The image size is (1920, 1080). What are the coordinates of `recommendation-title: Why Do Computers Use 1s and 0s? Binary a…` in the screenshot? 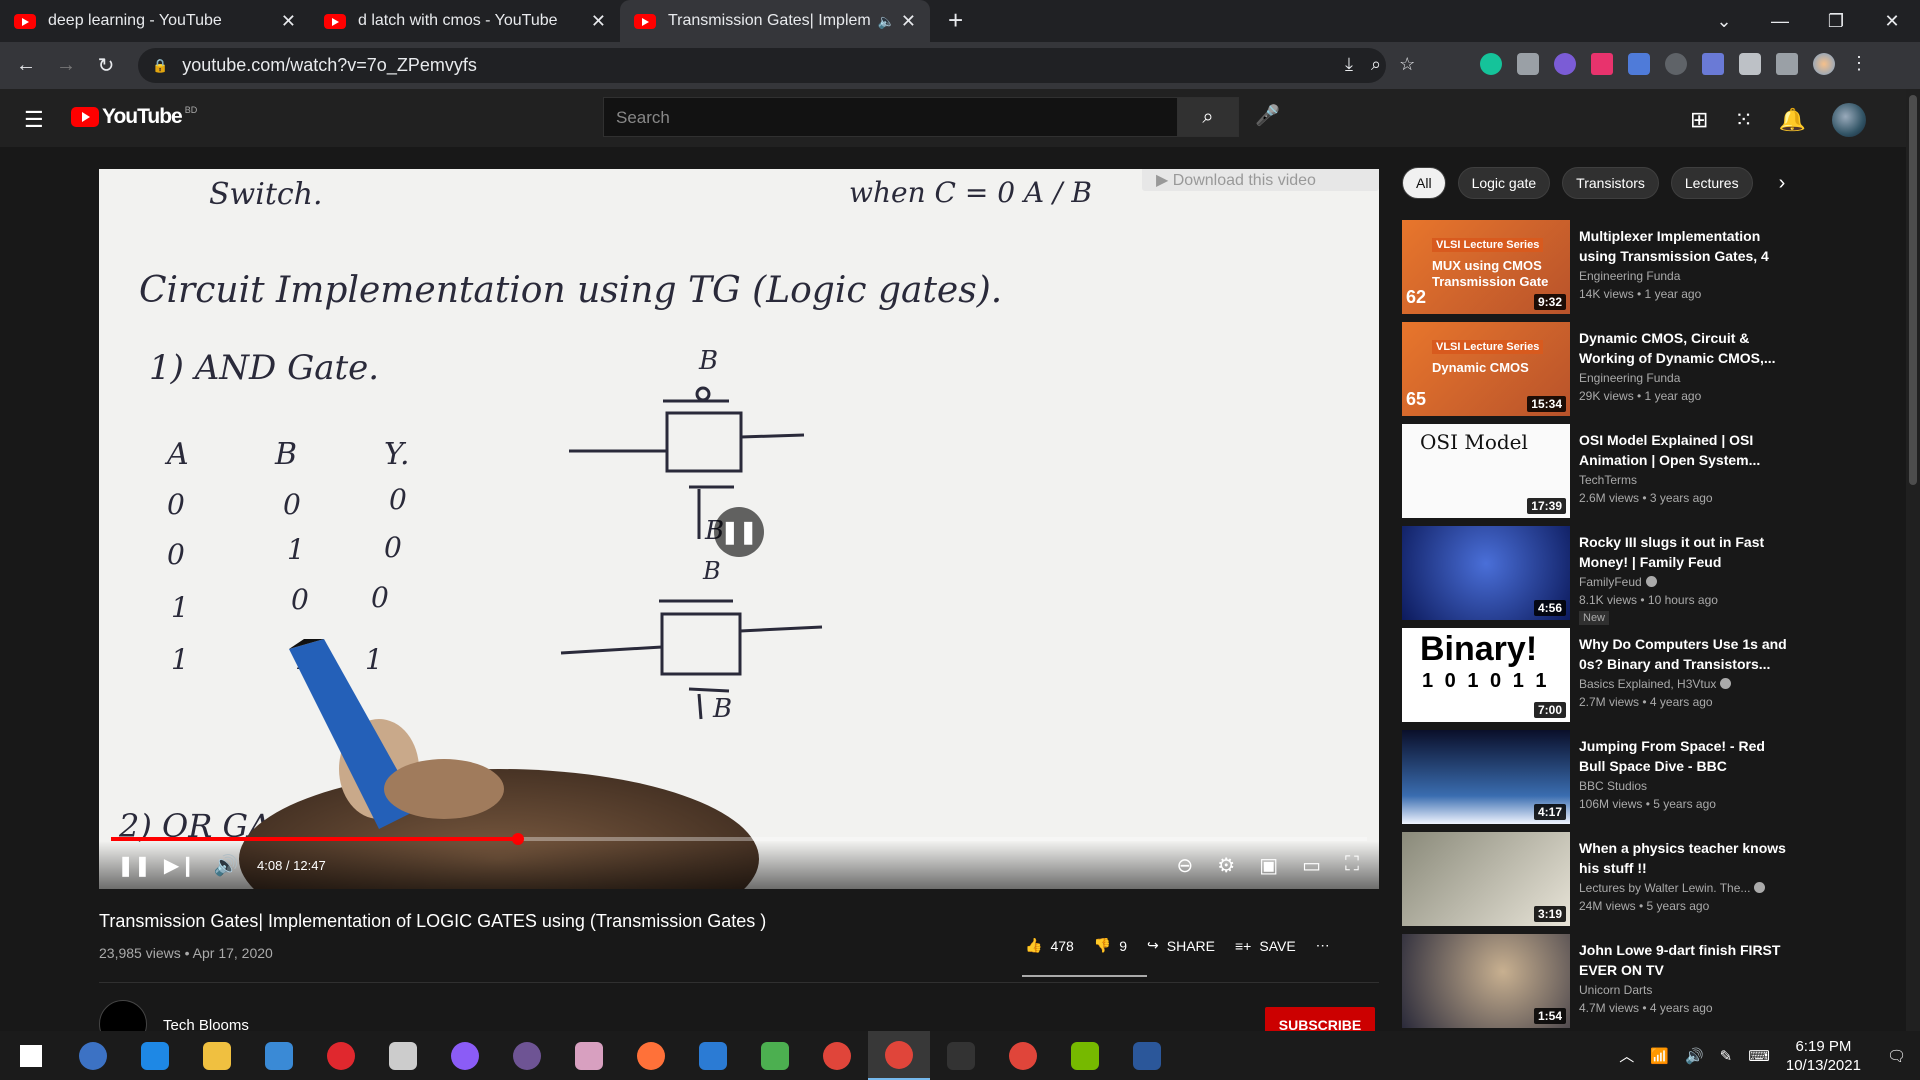 It's located at (1684, 654).